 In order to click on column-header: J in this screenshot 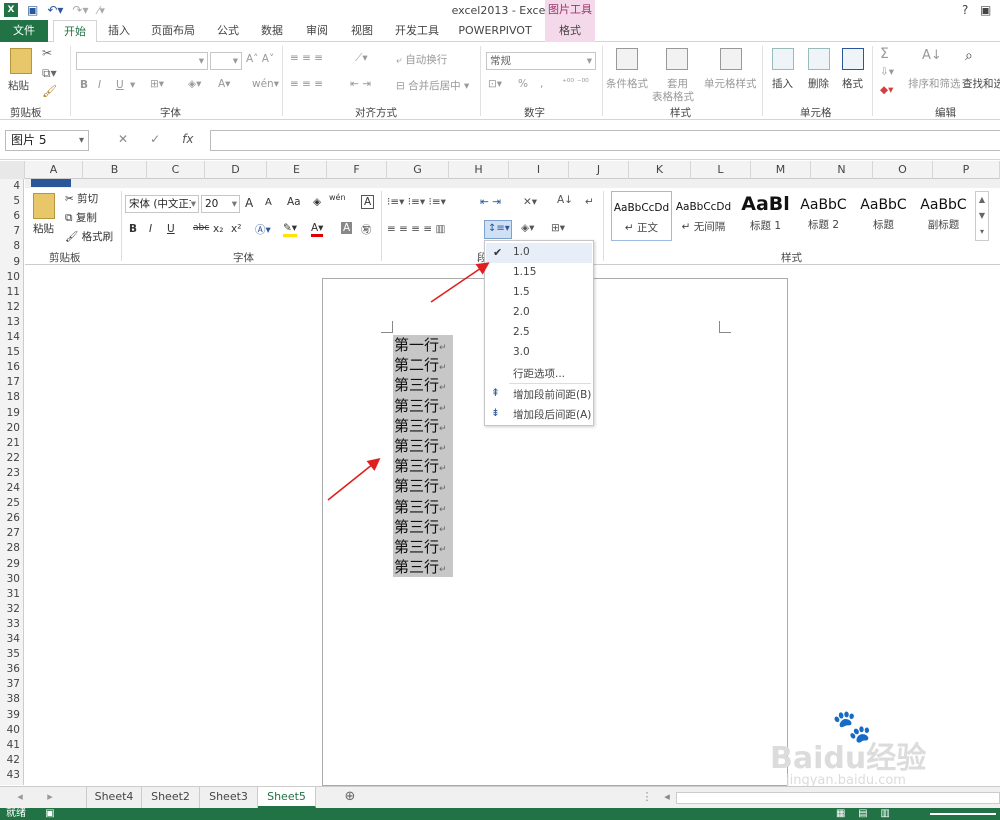, I will do `click(599, 170)`.